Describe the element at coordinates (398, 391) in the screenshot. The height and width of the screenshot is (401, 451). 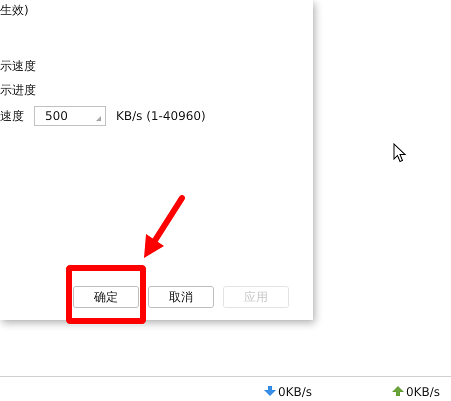
I see `upload-arrow-icon` at that location.